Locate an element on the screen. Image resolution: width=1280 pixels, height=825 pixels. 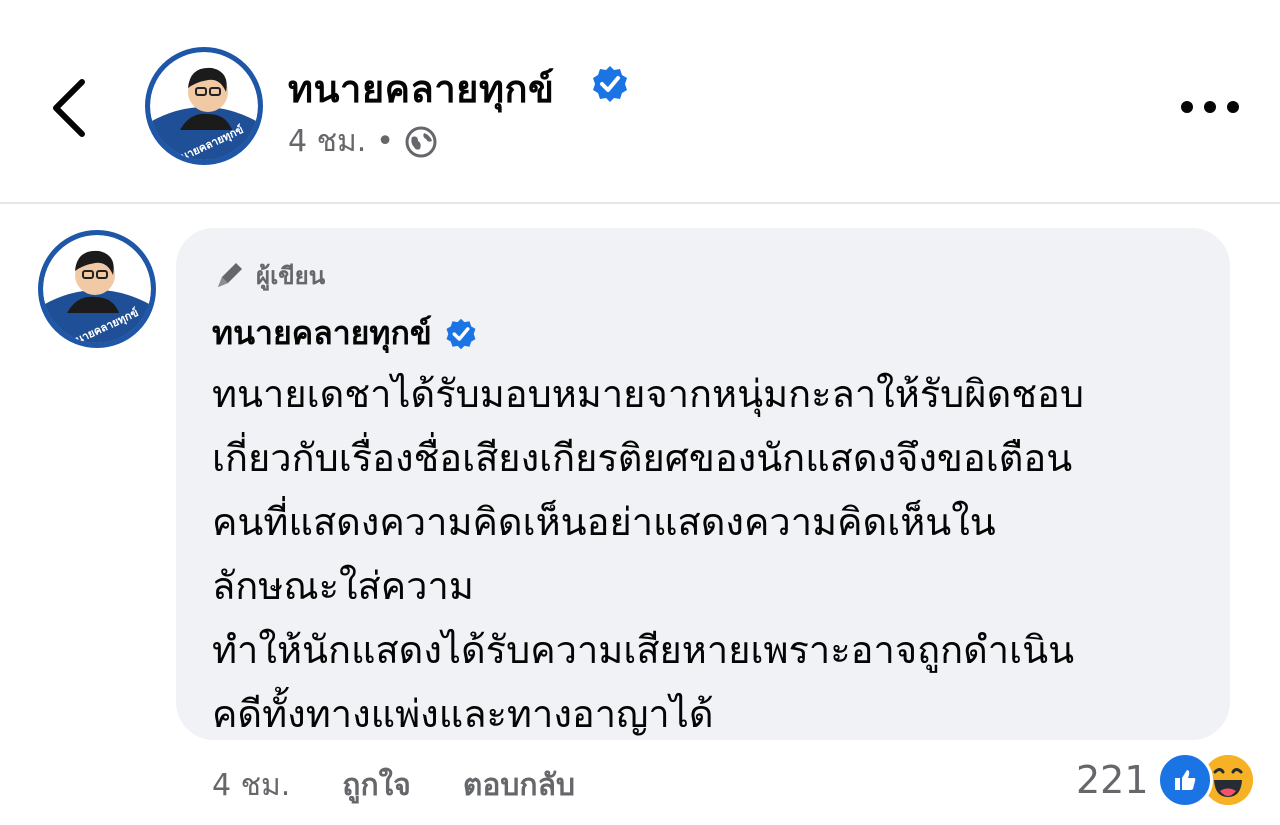
comment-author: ทนายคลายทุกข์ is located at coordinates (345, 333).